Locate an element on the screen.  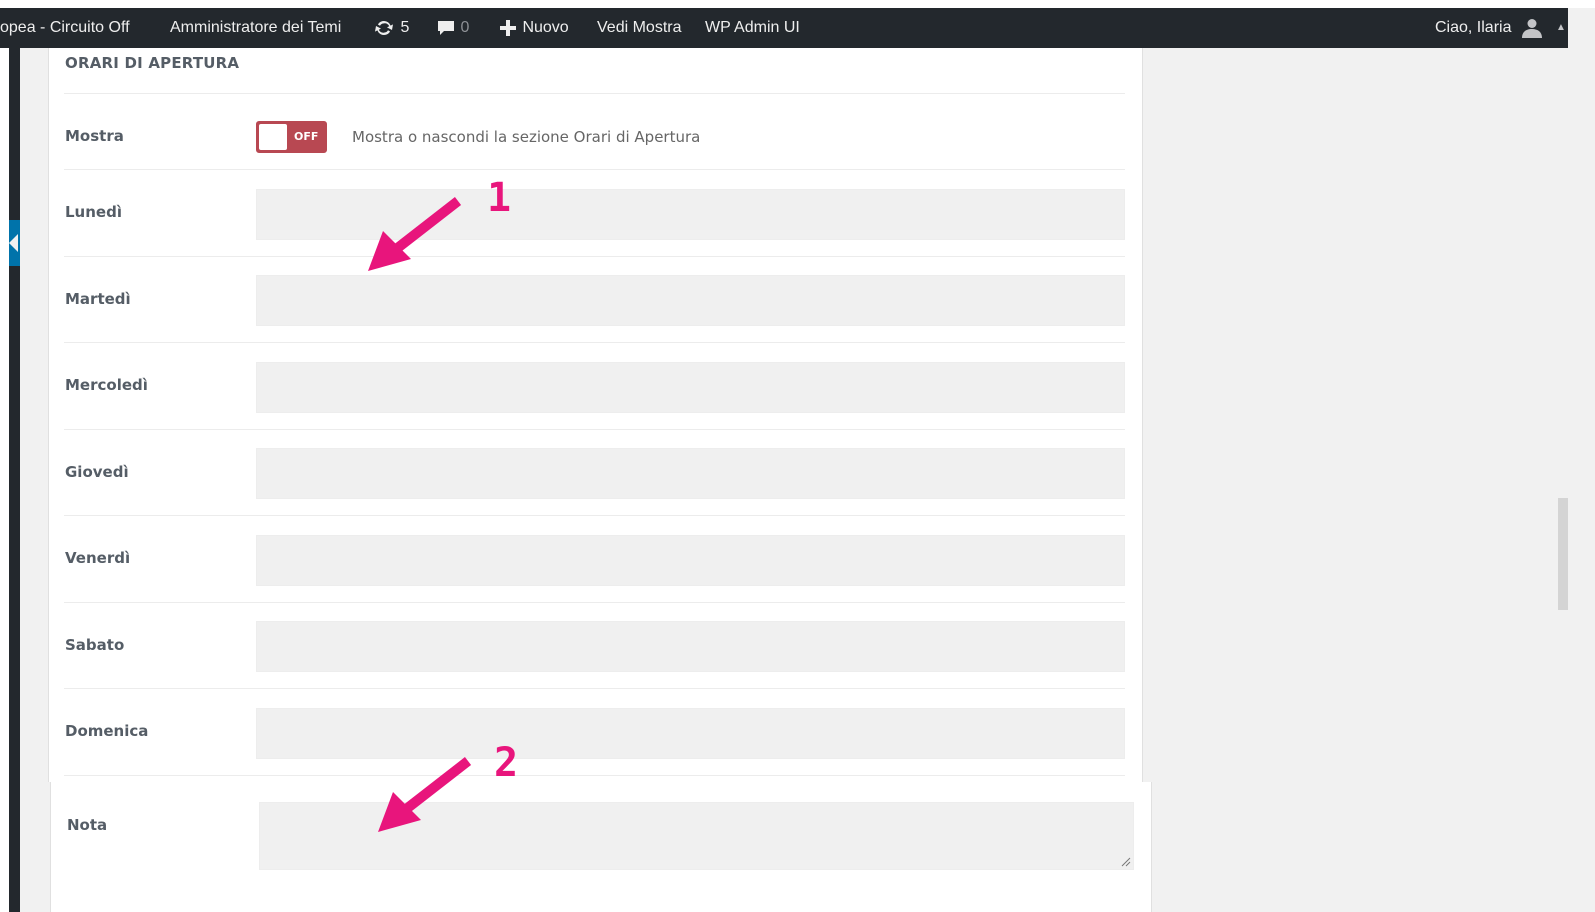
comments-count: 0 is located at coordinates (465, 27).